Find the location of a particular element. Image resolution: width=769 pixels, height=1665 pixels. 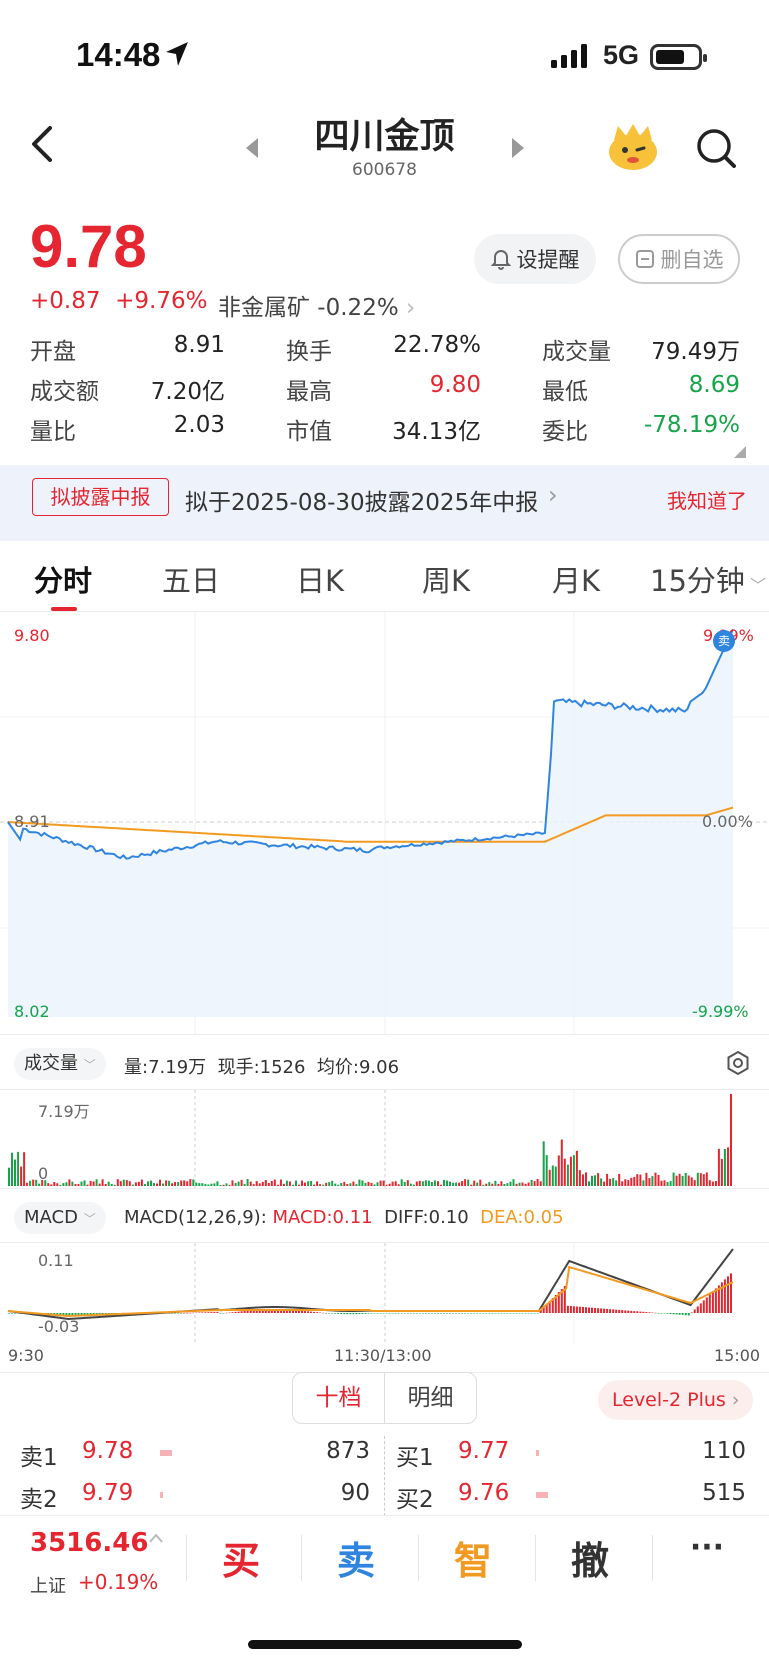

level2-button: Level-2 Plus › is located at coordinates (676, 1400).